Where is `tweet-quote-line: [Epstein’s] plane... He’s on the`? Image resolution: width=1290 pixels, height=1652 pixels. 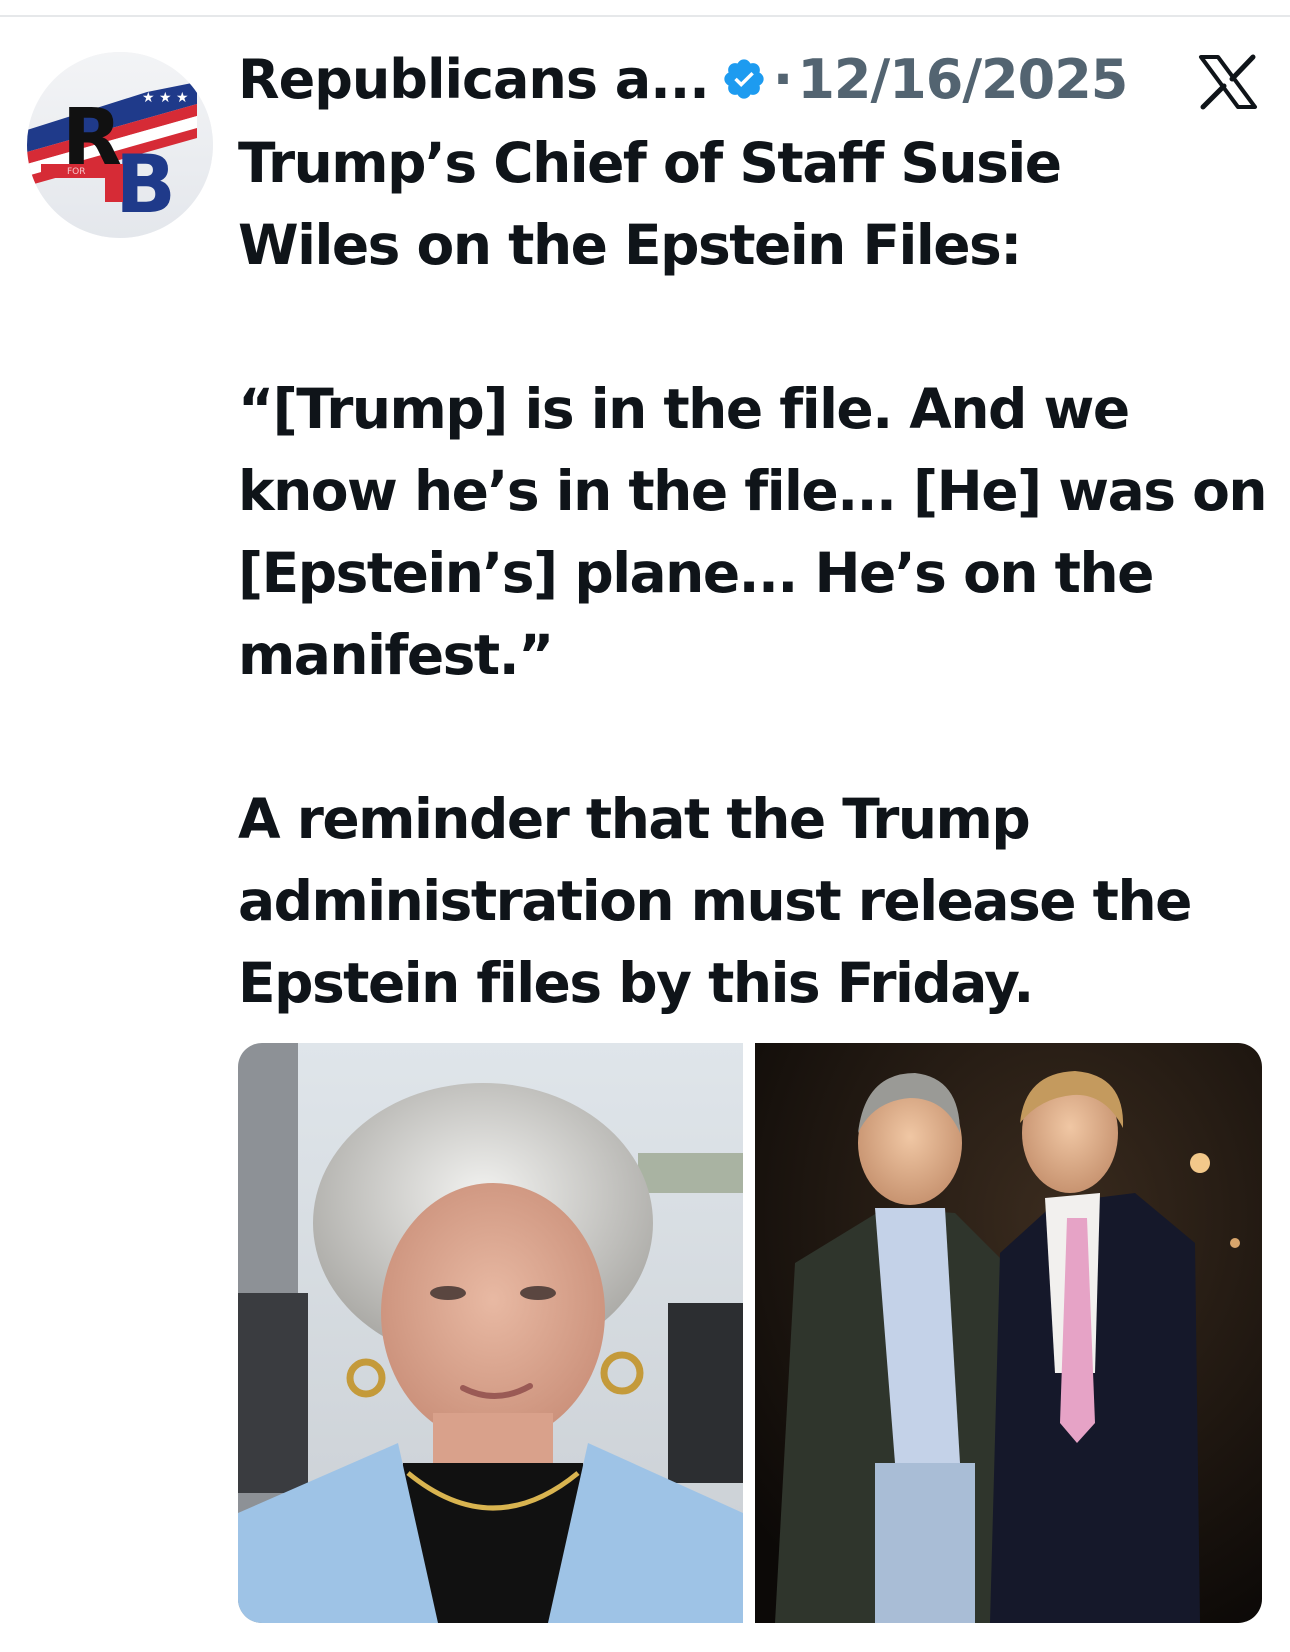 tweet-quote-line: [Epstein’s] plane... He’s on the is located at coordinates (696, 573).